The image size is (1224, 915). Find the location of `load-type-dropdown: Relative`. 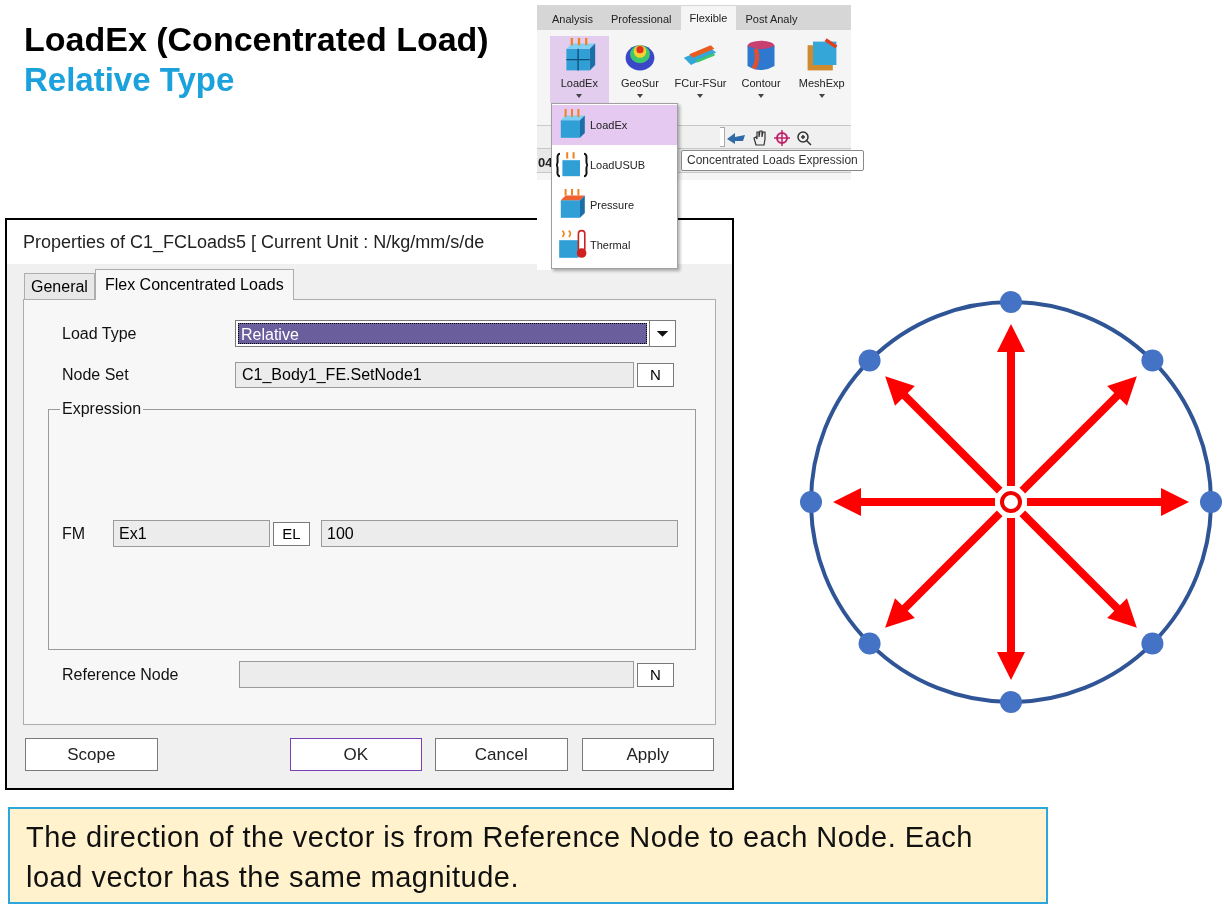

load-type-dropdown: Relative is located at coordinates (455, 333).